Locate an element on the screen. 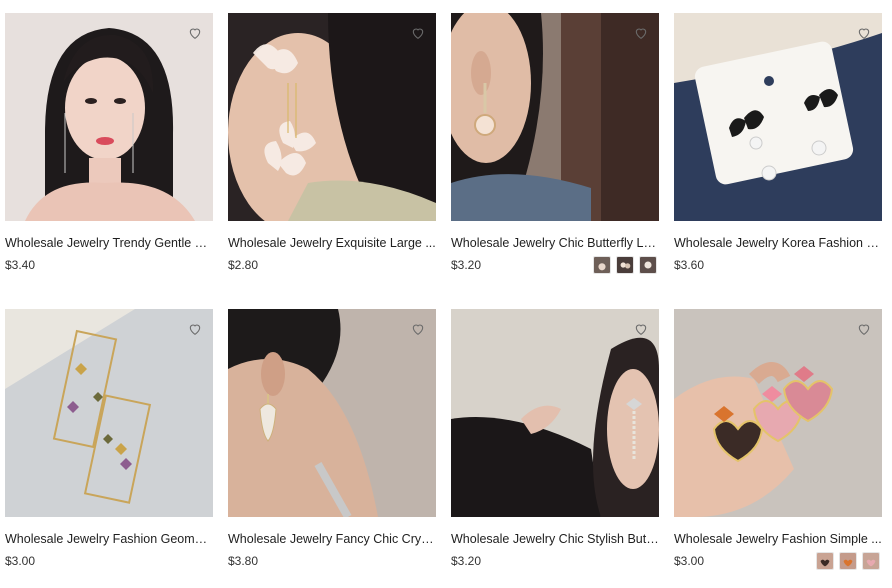 The height and width of the screenshot is (588, 892). product-price: $3.80 is located at coordinates (243, 561).